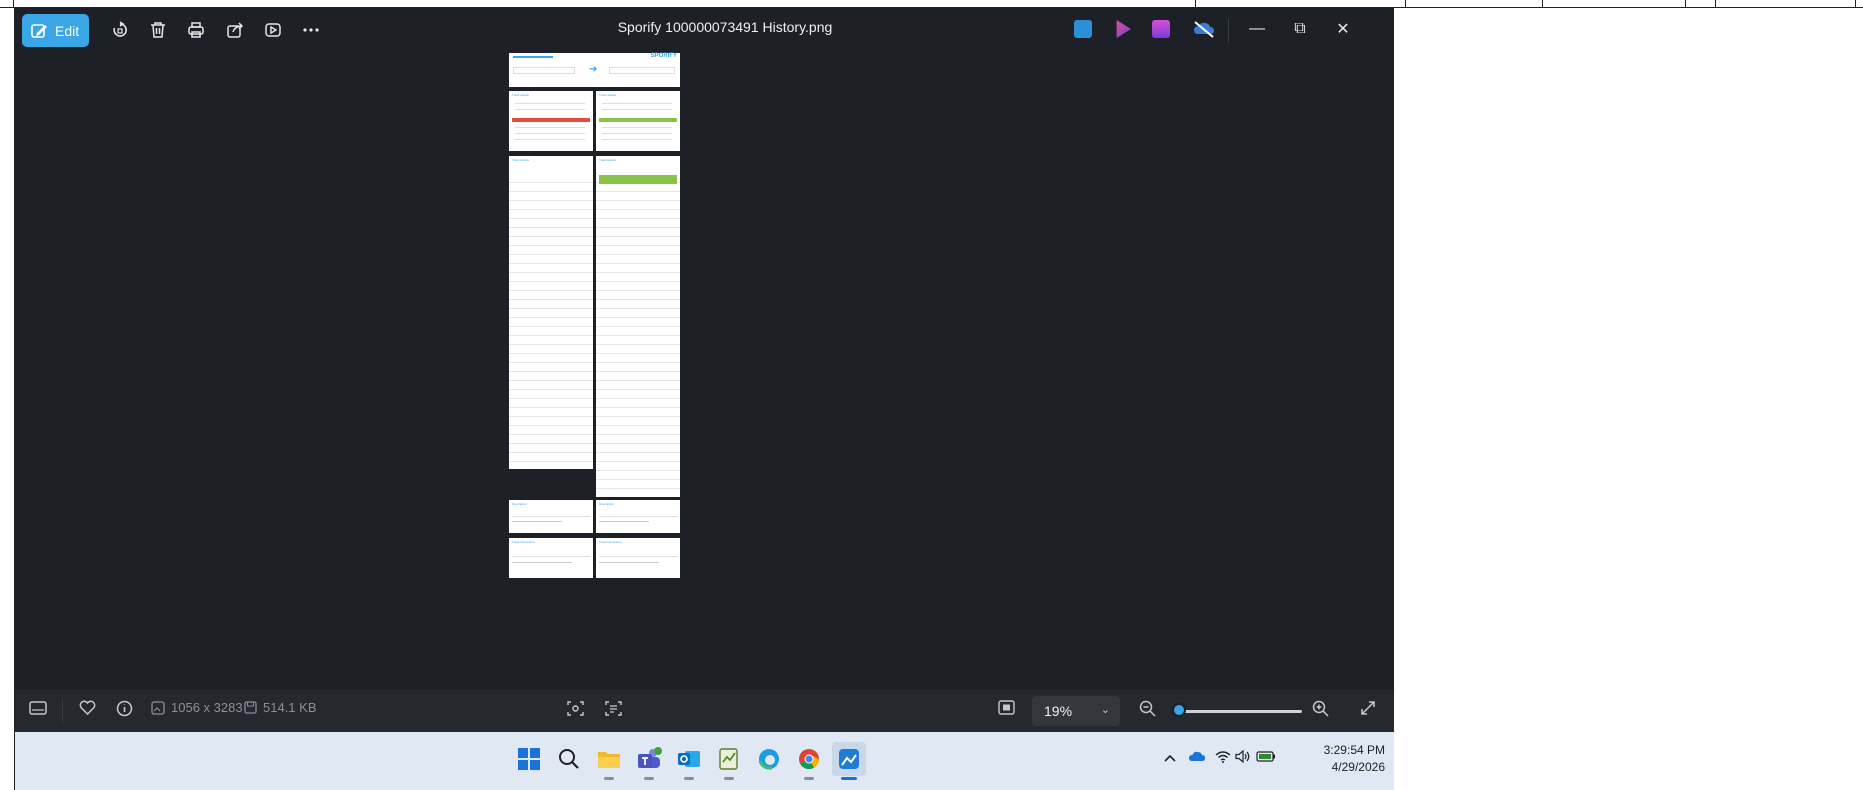  What do you see at coordinates (67, 30) in the screenshot?
I see `edit-label: Edit` at bounding box center [67, 30].